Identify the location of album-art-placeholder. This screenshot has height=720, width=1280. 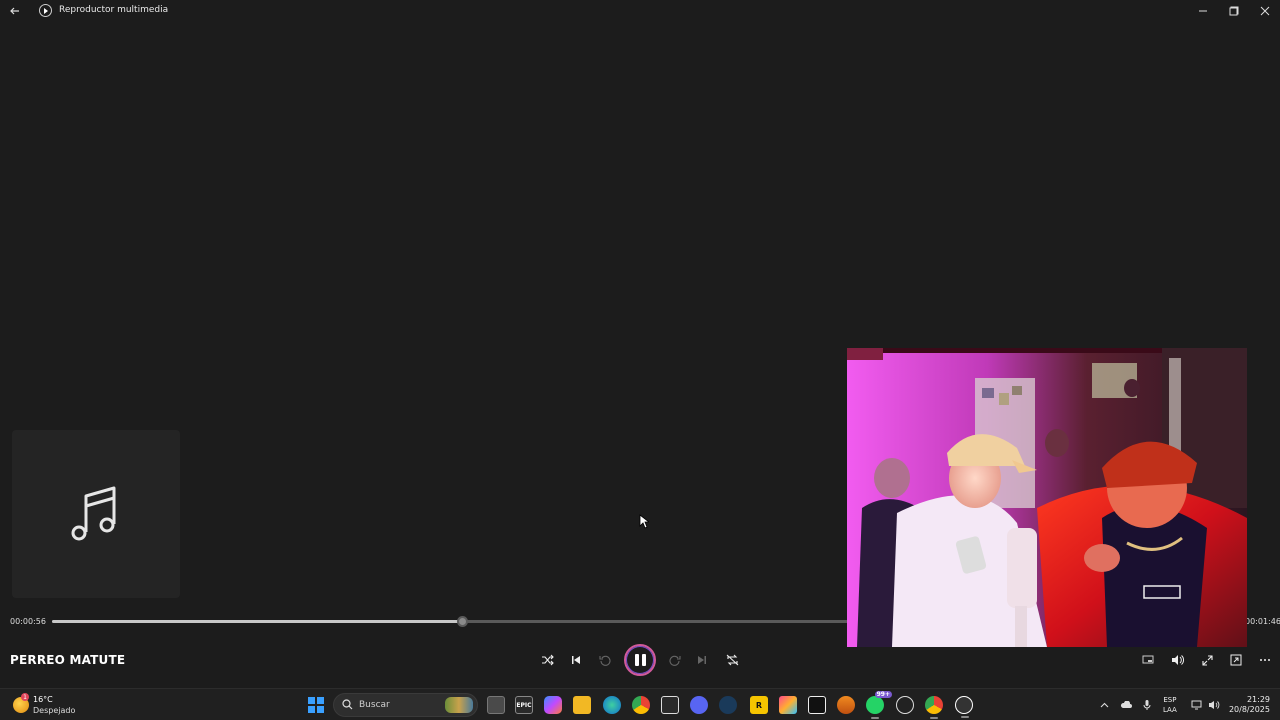
(96, 514).